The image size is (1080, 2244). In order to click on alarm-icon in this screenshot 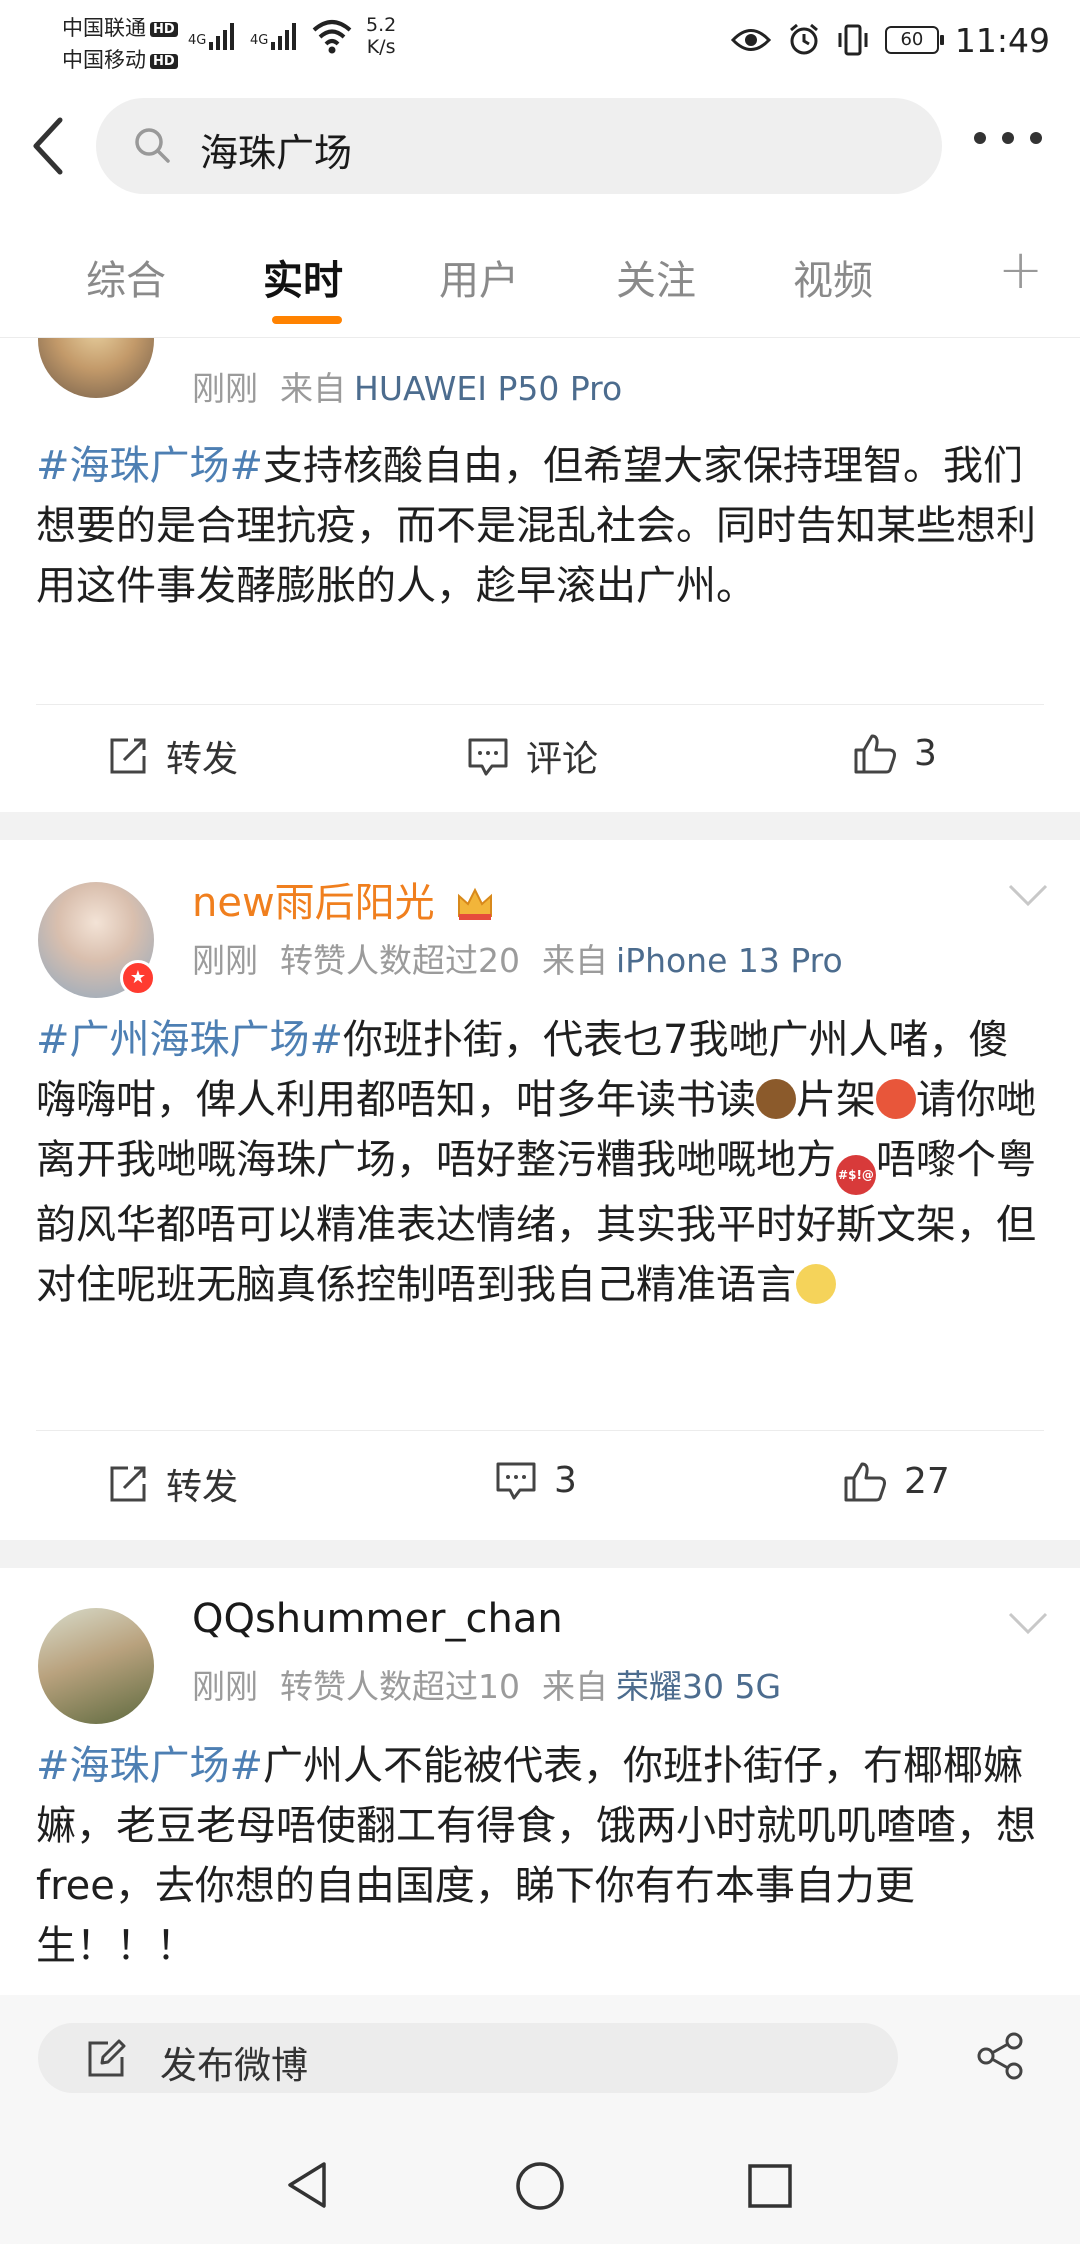, I will do `click(803, 39)`.